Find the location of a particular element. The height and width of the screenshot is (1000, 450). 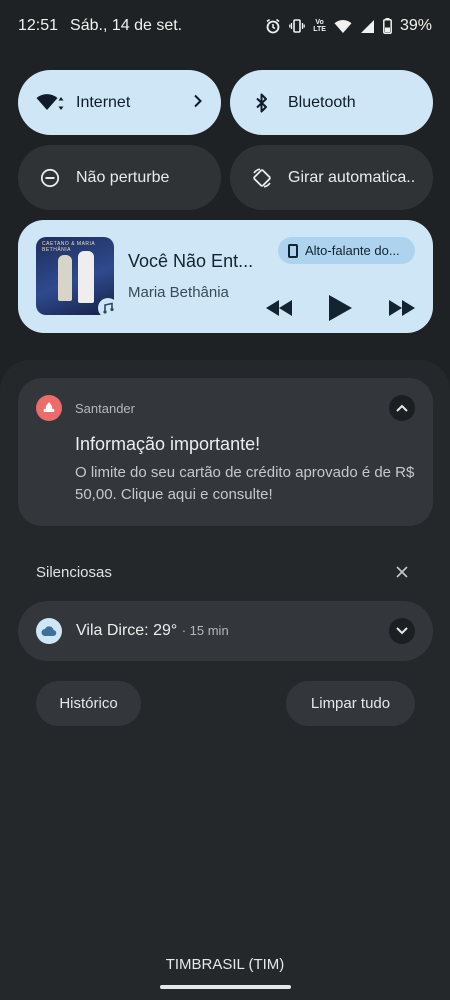

history-button: Histórico is located at coordinates (88, 703).